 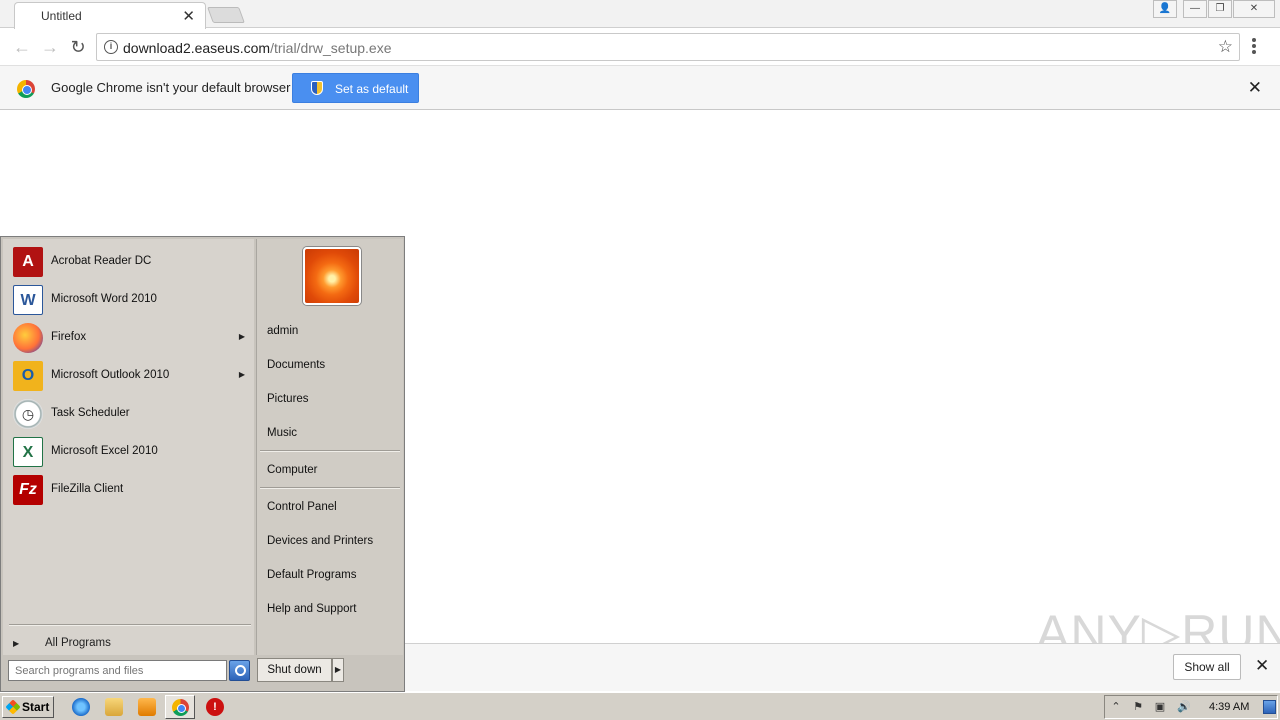 What do you see at coordinates (640, 14) in the screenshot?
I see `tab-strip: Untitled ✕ 👤 — ❐ ✕` at bounding box center [640, 14].